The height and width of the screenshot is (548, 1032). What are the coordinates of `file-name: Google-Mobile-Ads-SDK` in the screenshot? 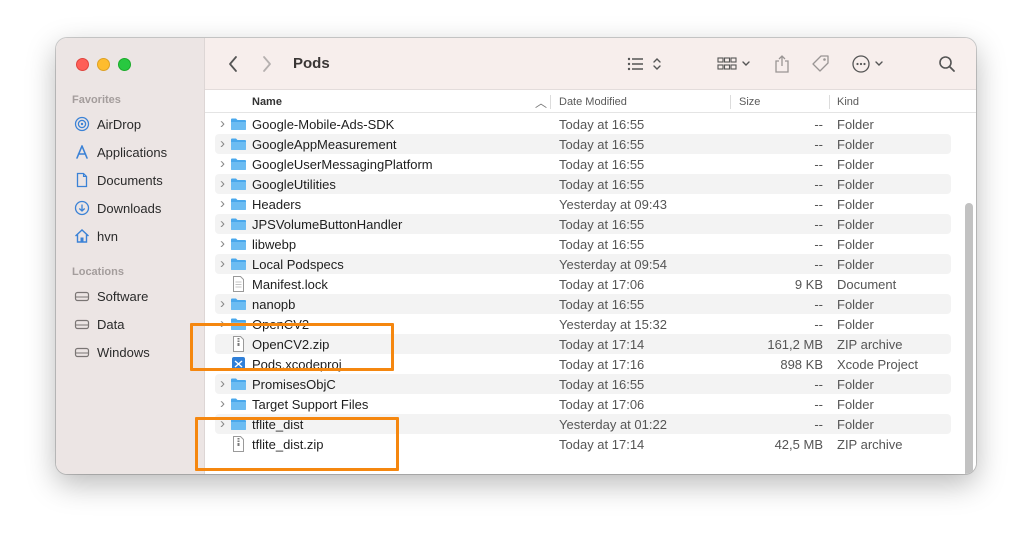 It's located at (323, 124).